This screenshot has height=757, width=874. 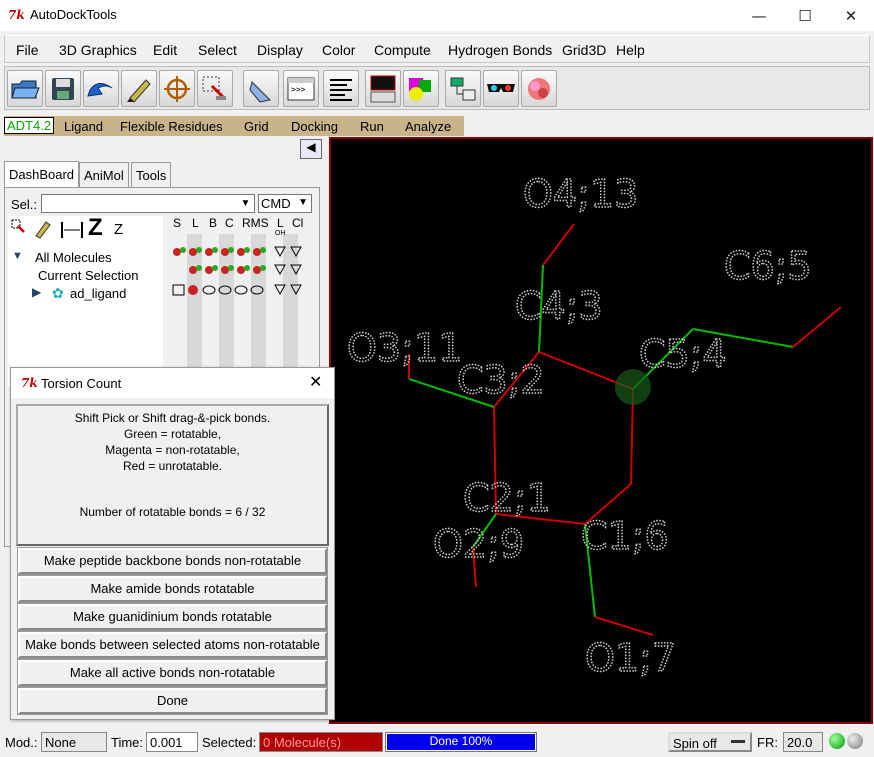 What do you see at coordinates (817, 327) in the screenshot?
I see `bond-c6-o6` at bounding box center [817, 327].